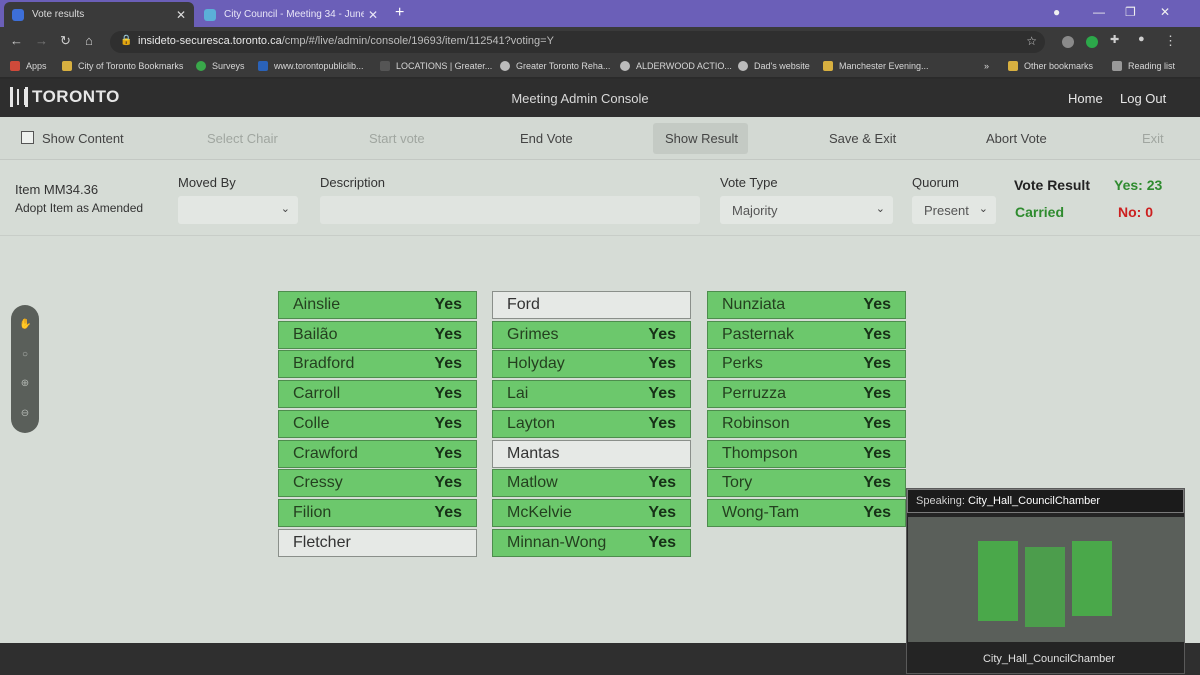 This screenshot has width=1200, height=675. I want to click on item-subtitle: Adopt Item as Amended, so click(79, 208).